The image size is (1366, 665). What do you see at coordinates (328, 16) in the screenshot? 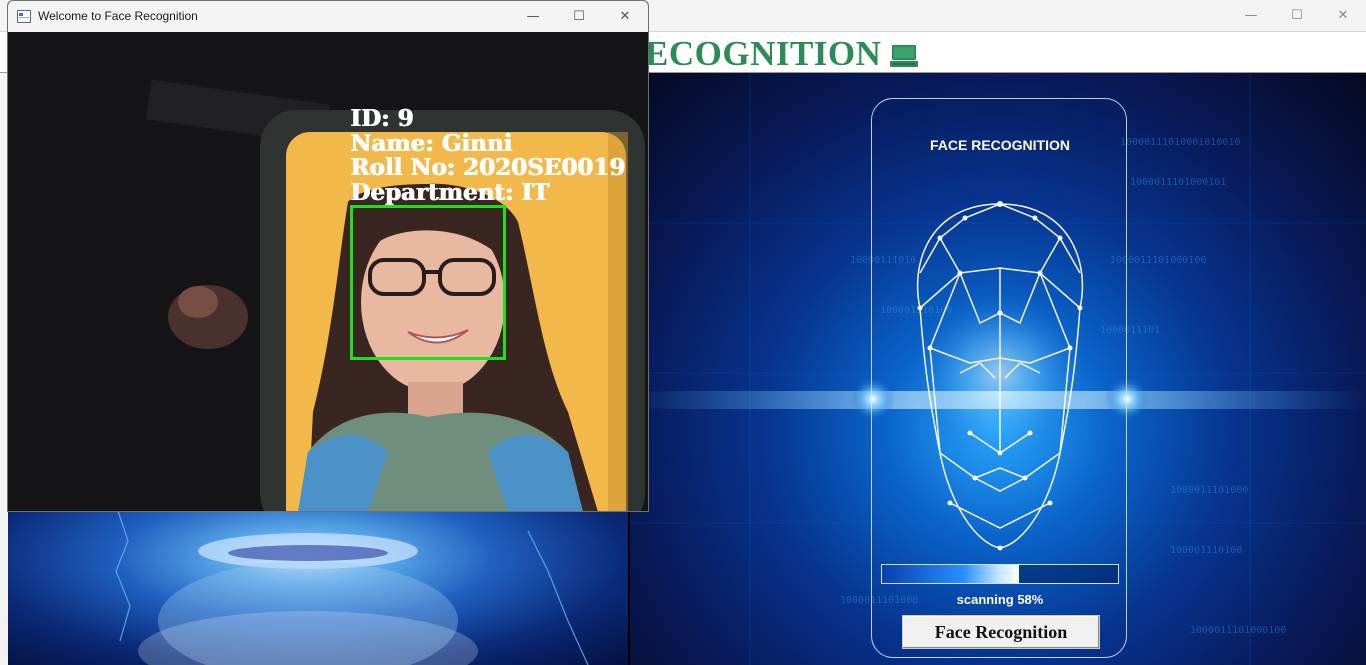
I see `camera-window-titlebar: Welcome to Face Recognition — ☐ ✕` at bounding box center [328, 16].